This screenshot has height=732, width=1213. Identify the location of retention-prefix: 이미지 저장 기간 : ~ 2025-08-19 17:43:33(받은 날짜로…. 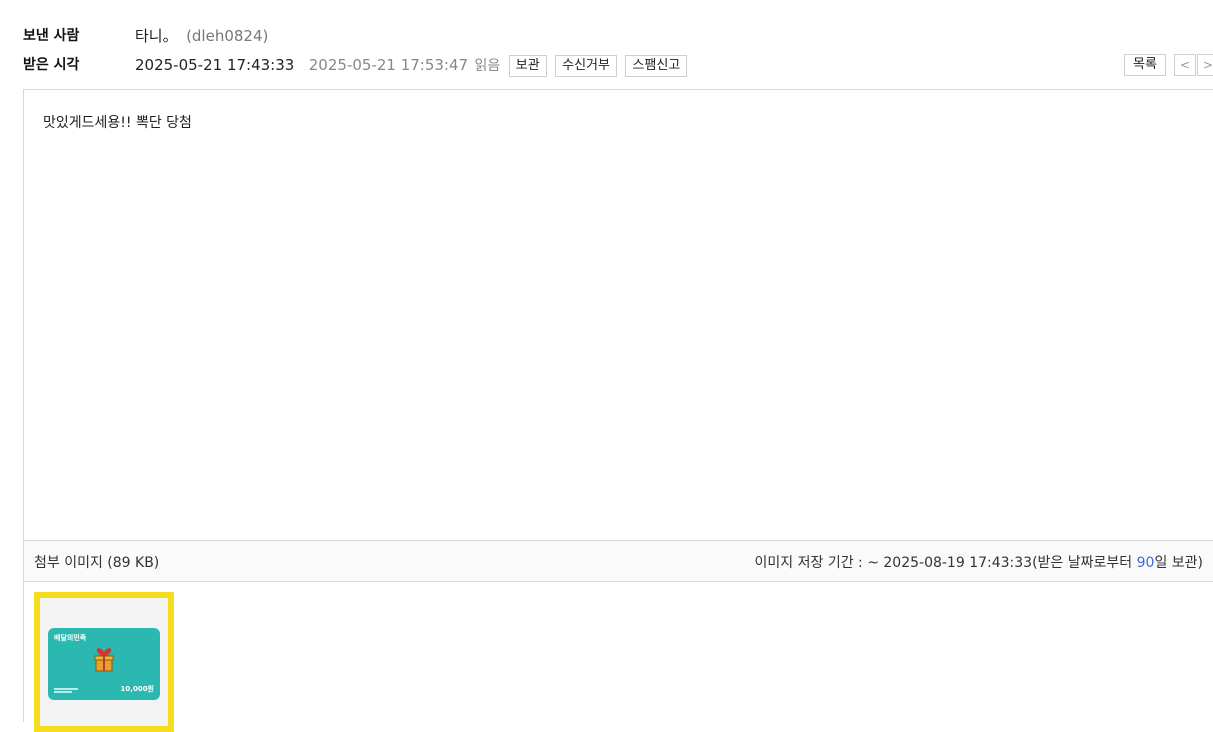
(945, 563).